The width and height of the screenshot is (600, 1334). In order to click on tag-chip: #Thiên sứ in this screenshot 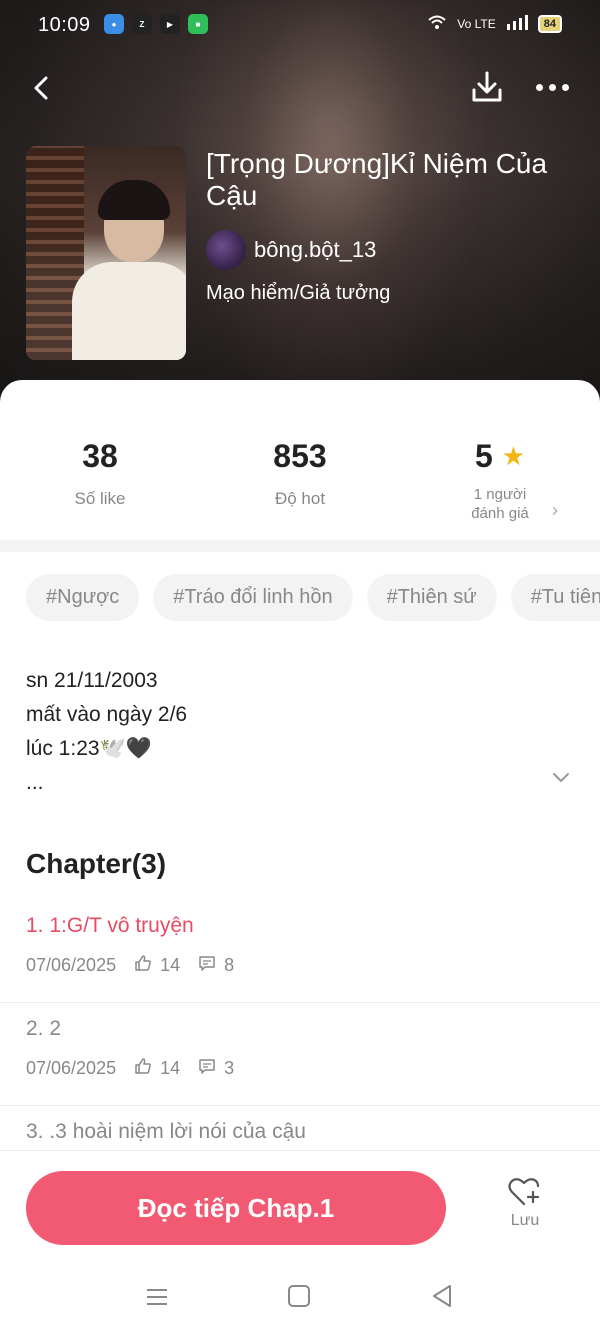, I will do `click(431, 597)`.